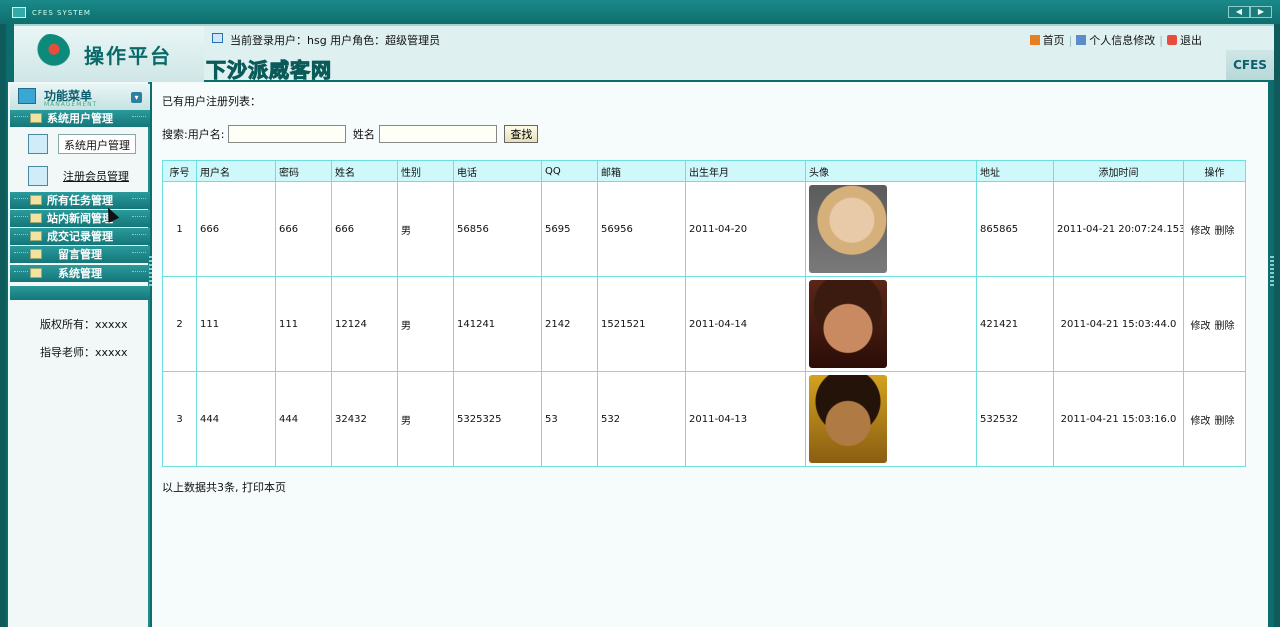 The image size is (1280, 627). What do you see at coordinates (136, 97) in the screenshot?
I see `collapse-icon: ▾` at bounding box center [136, 97].